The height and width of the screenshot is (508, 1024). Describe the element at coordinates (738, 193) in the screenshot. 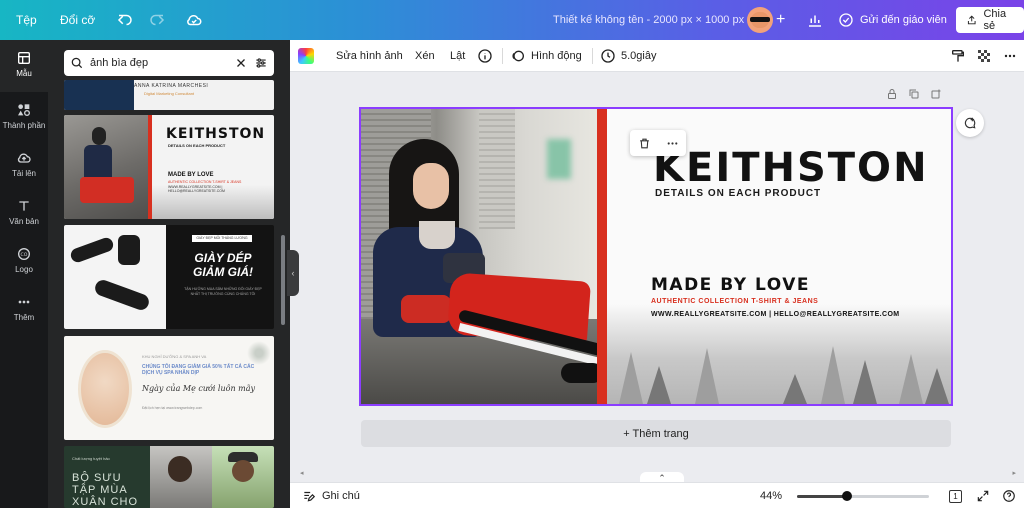

I see `design-subtitle: DETAILS ON EACH PRODUCT` at that location.